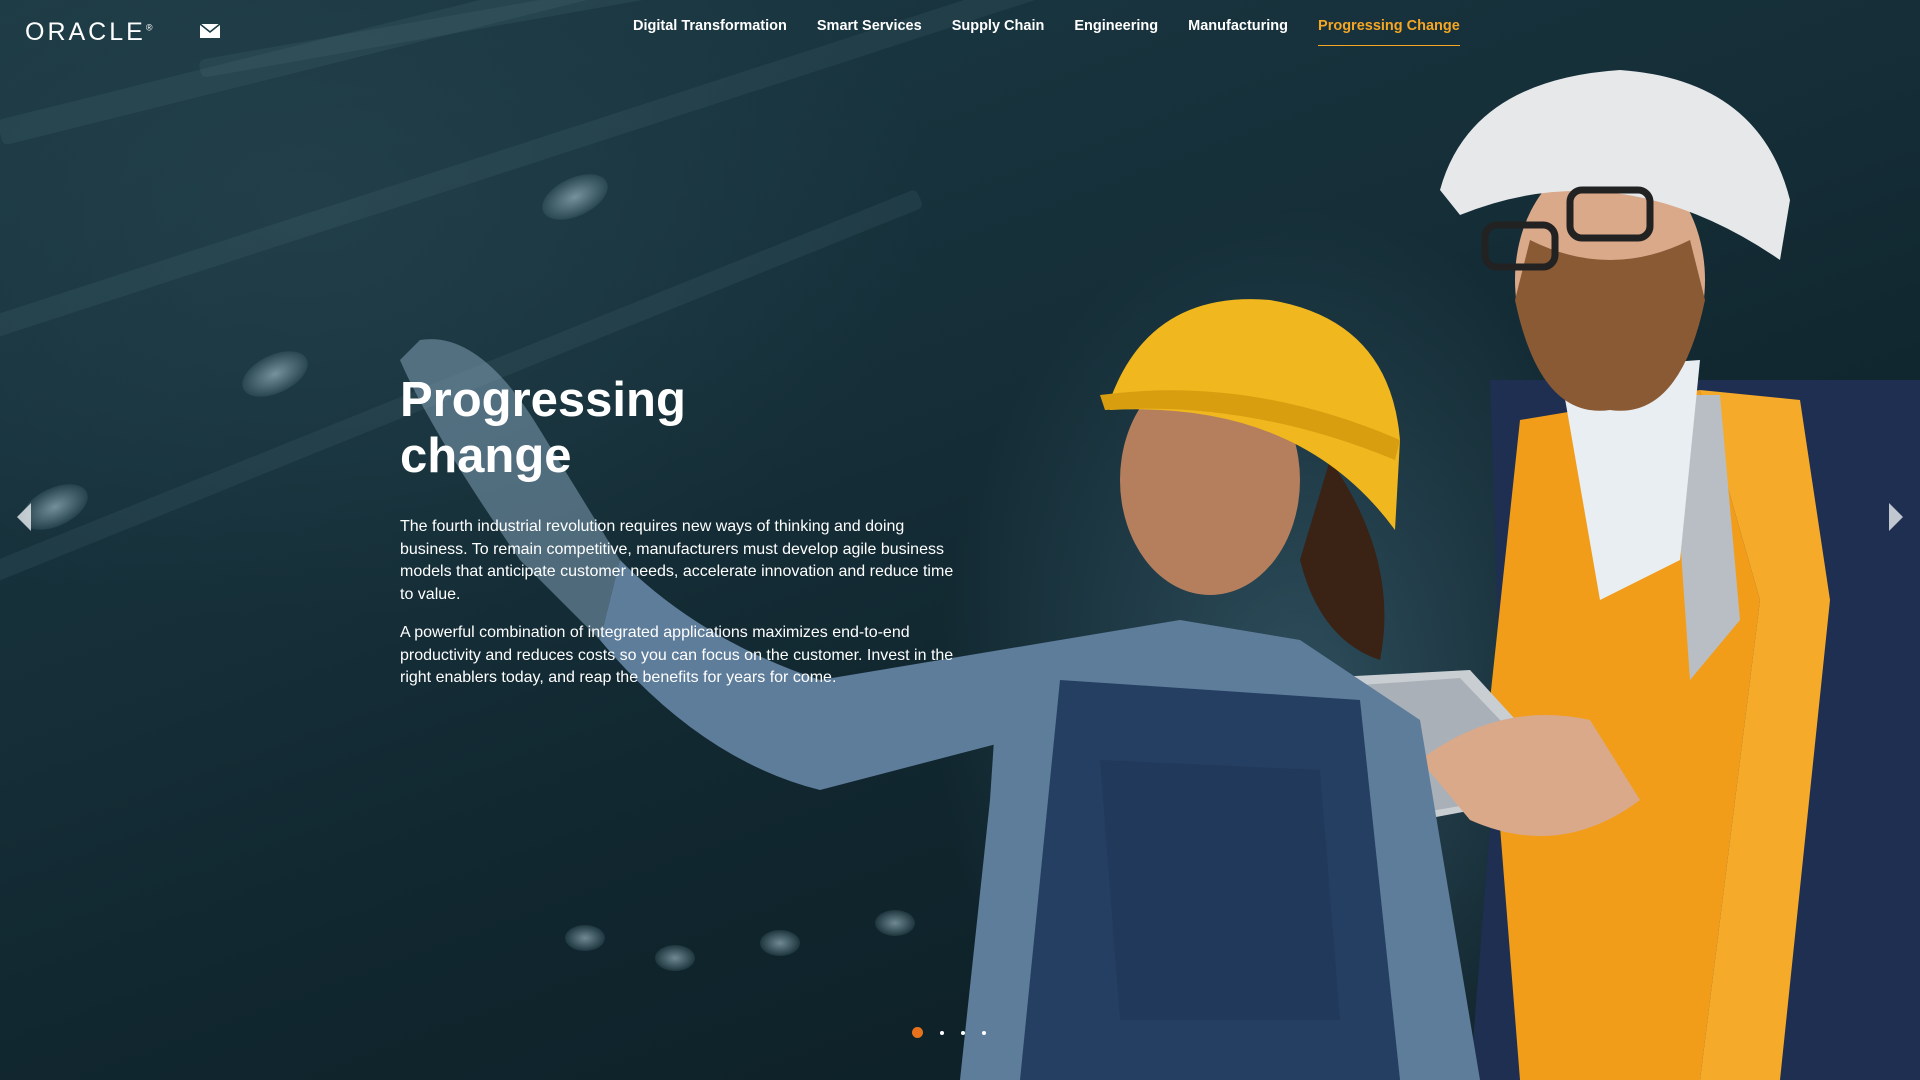  I want to click on carousel-prev-button, so click(24, 517).